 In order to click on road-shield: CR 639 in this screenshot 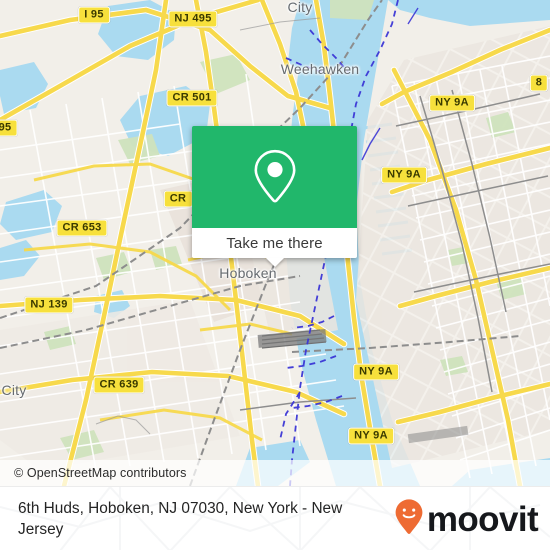, I will do `click(119, 385)`.